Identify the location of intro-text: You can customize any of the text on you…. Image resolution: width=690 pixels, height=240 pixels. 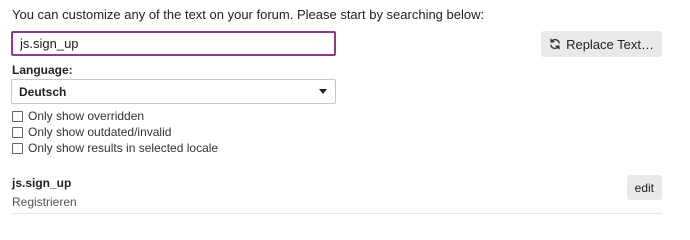
(248, 14).